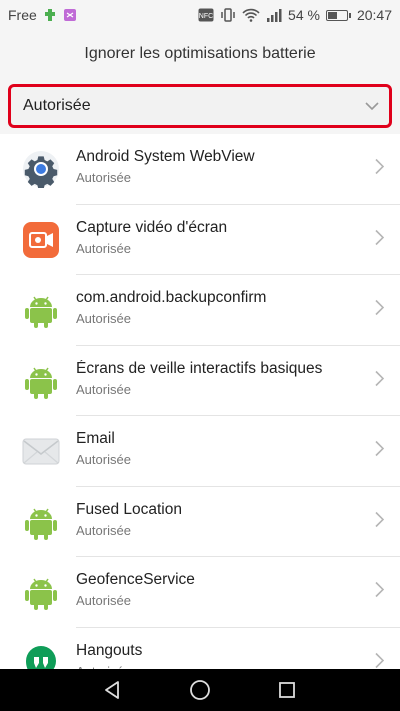  I want to click on app-name: Hangouts, so click(109, 650).